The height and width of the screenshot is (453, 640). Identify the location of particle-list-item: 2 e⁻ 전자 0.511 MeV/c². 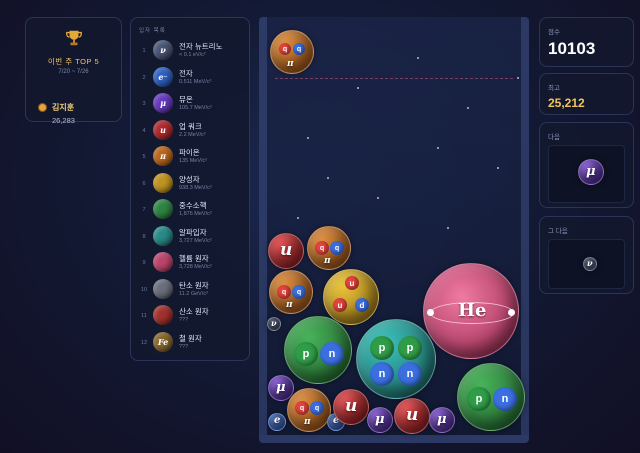
(191, 79).